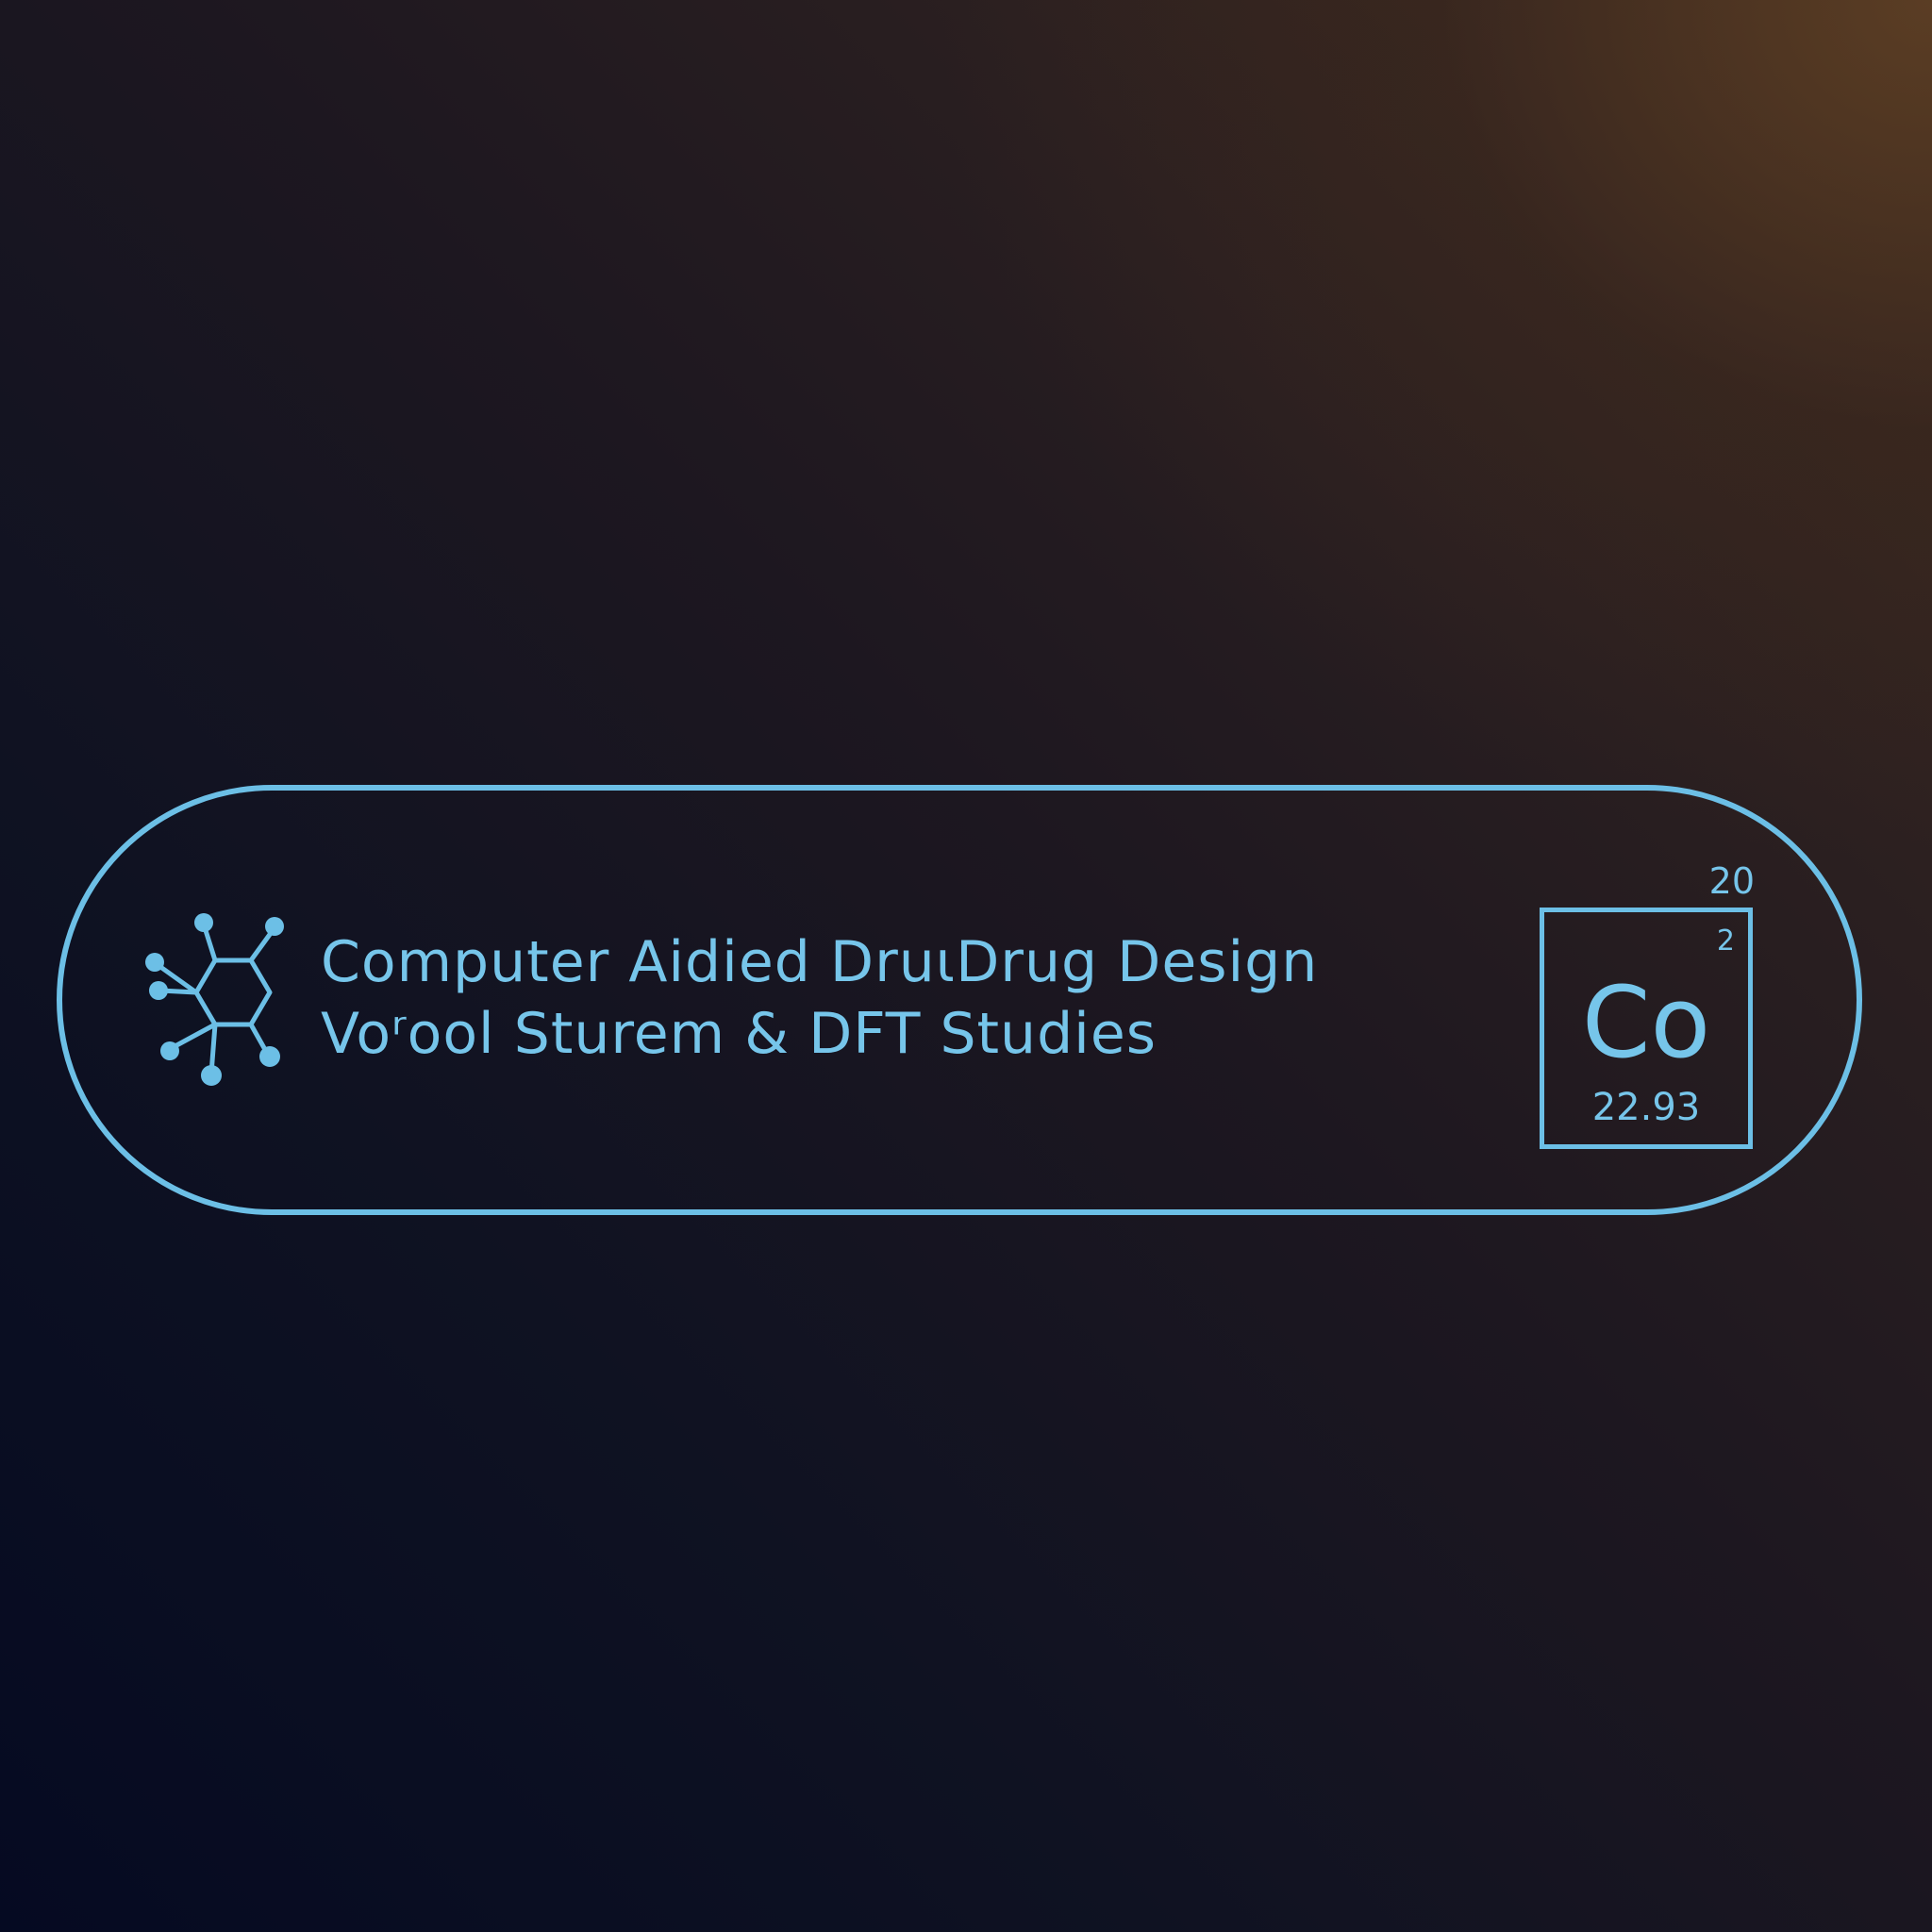 This screenshot has height=1932, width=1932. Describe the element at coordinates (1726, 941) in the screenshot. I see `element-charge: 2` at that location.